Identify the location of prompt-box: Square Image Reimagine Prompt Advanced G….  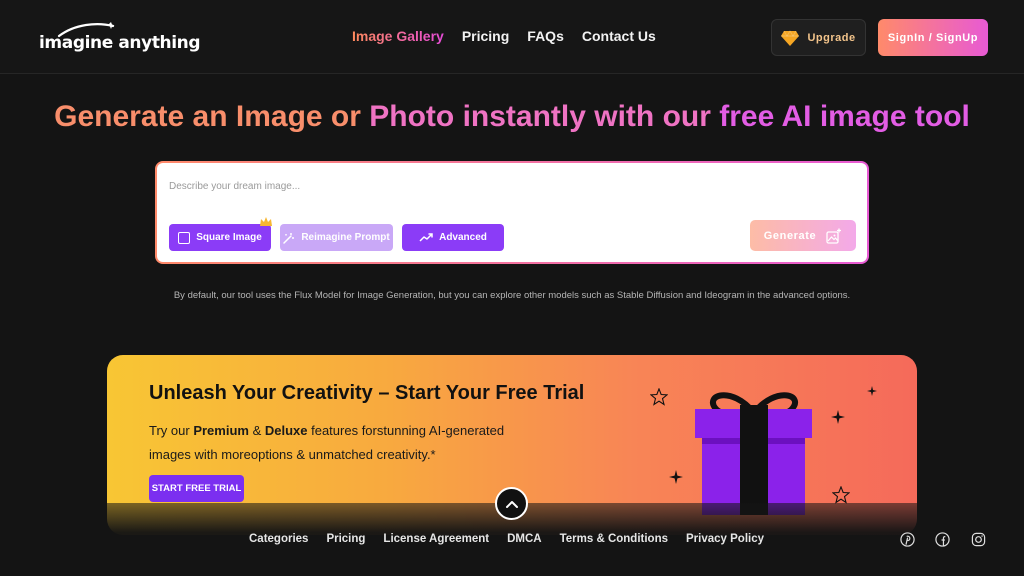
(512, 212).